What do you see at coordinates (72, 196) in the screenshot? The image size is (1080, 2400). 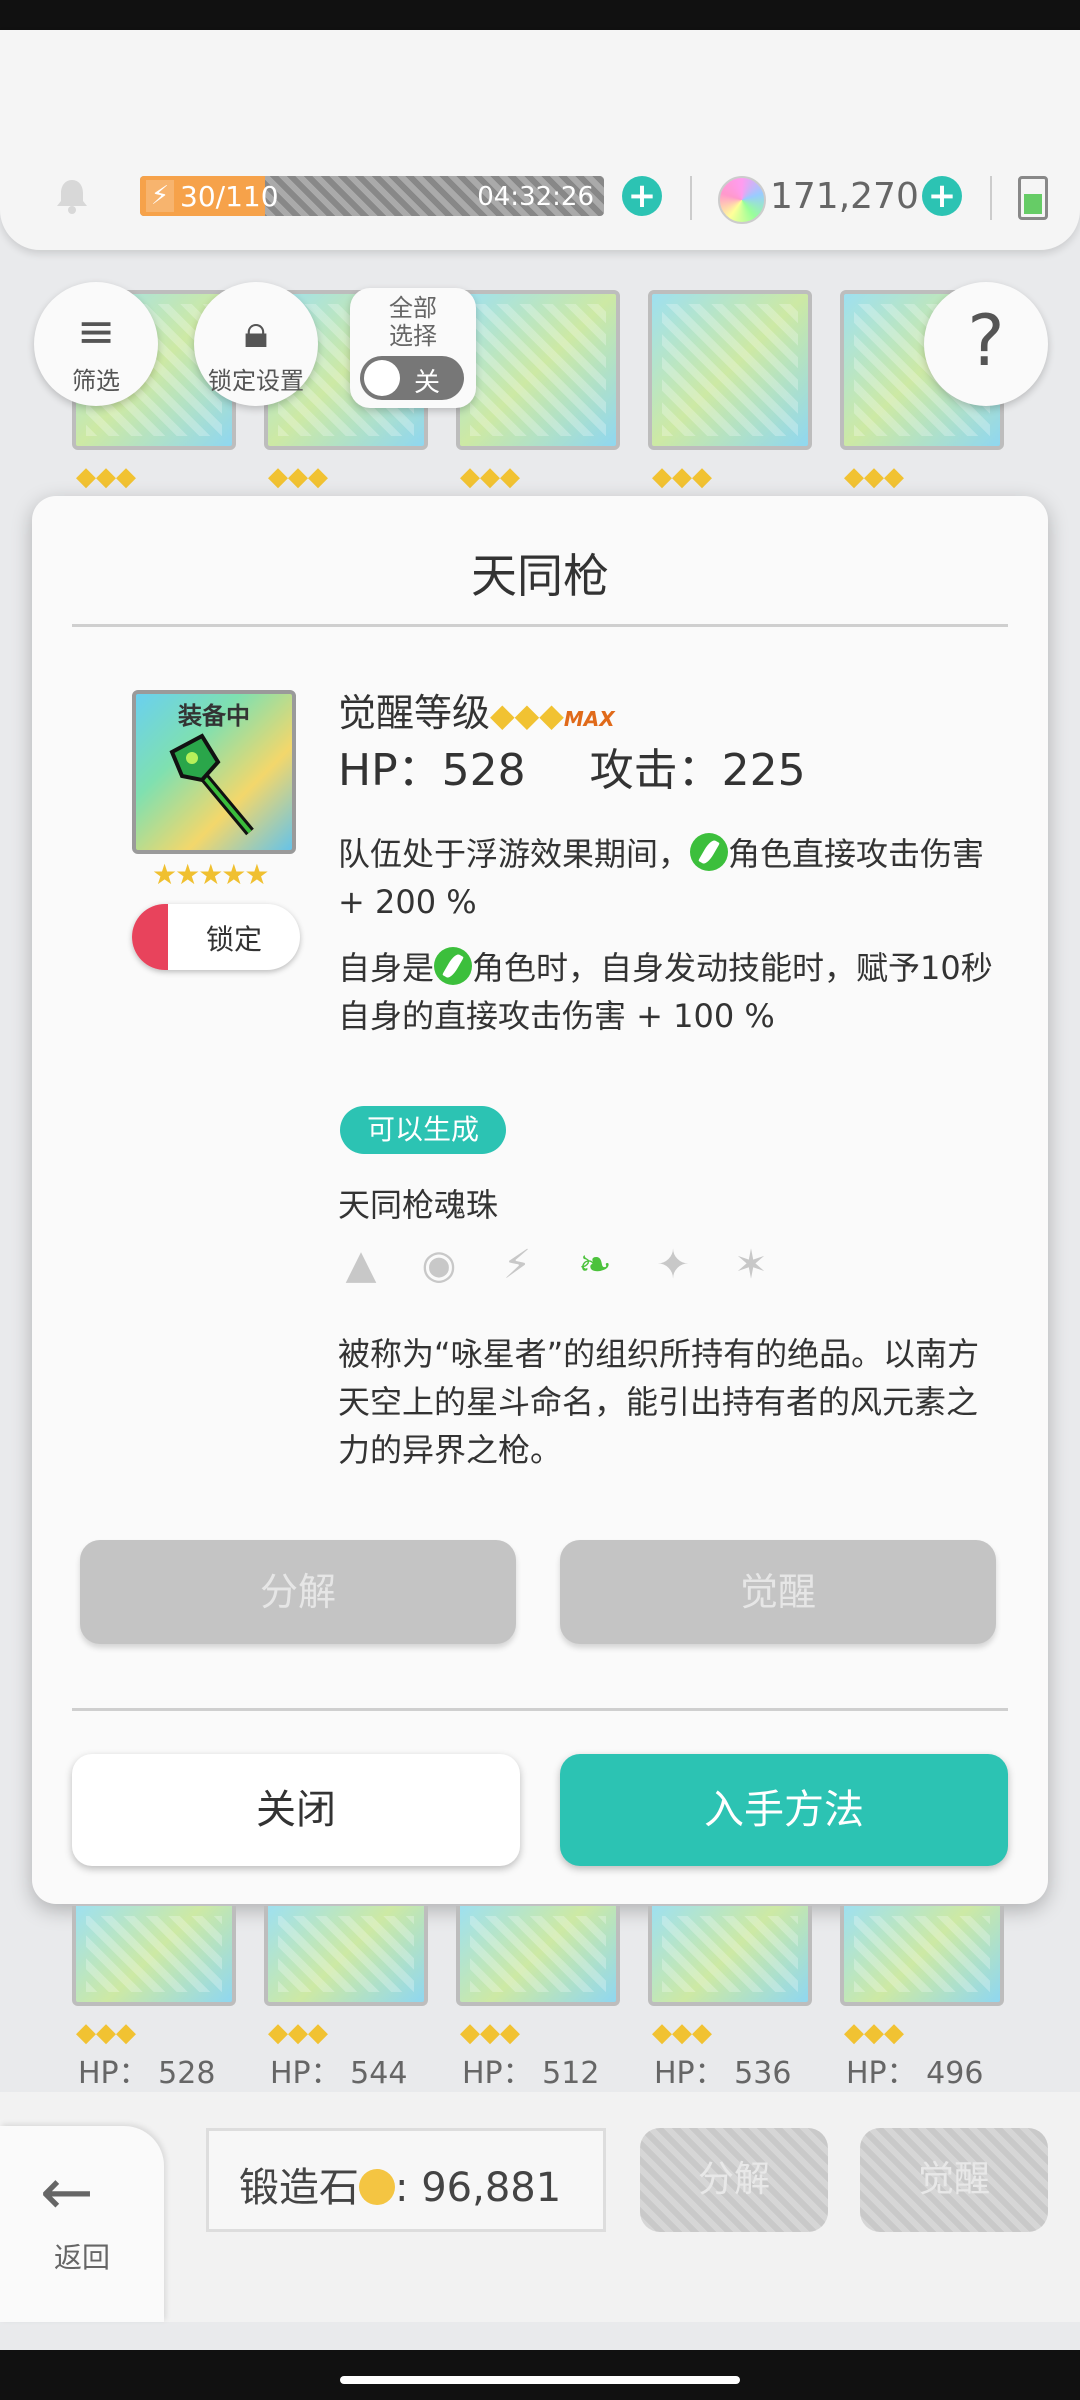 I see `bell-icon` at bounding box center [72, 196].